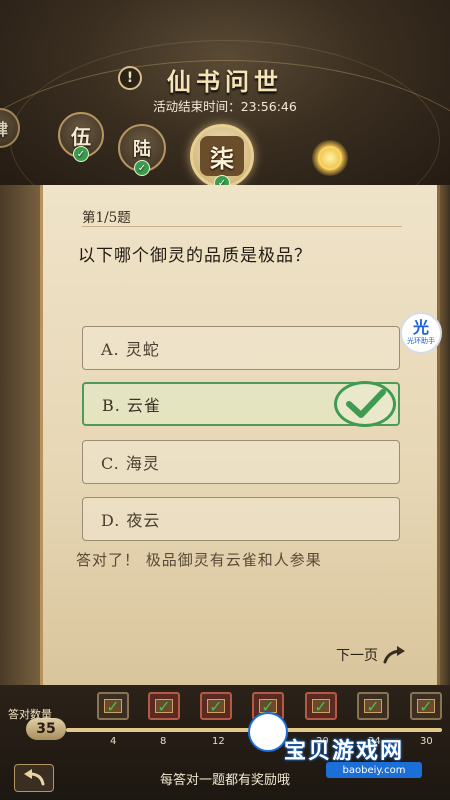  I want to click on chapter-icon-frame: 柒, so click(222, 156).